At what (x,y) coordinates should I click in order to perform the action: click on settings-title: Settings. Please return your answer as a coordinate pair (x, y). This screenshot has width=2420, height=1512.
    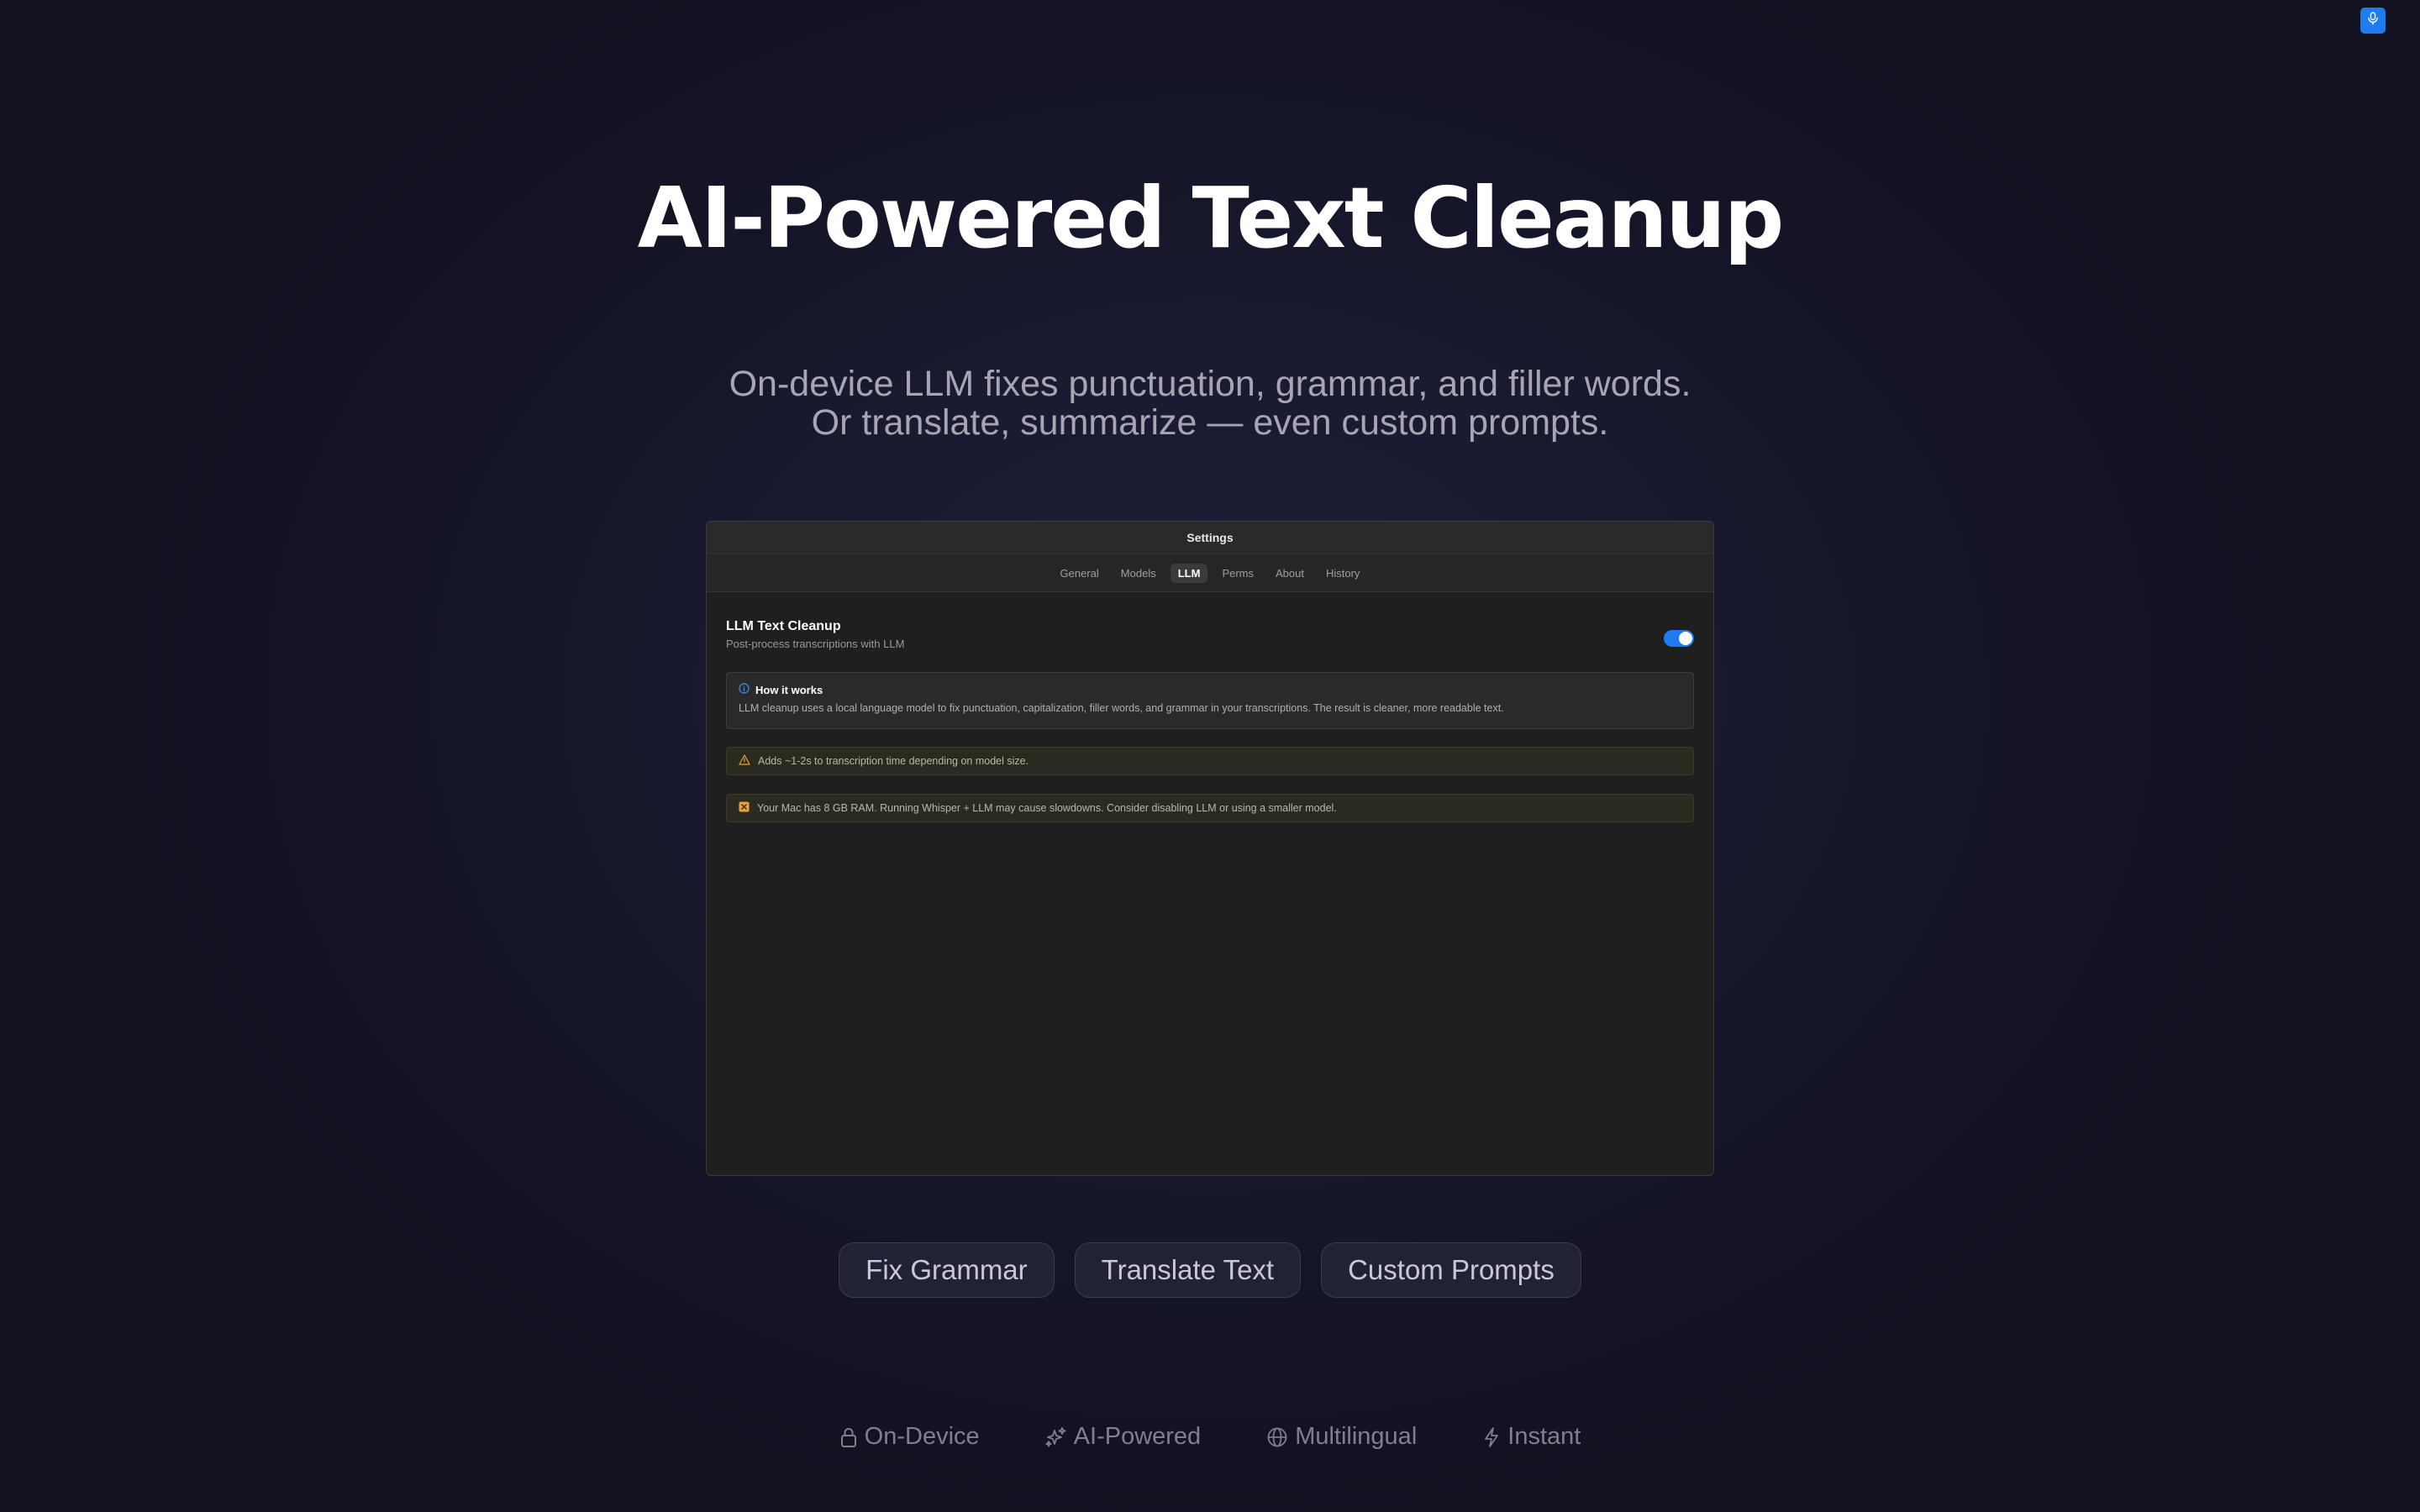
    Looking at the image, I should click on (1210, 537).